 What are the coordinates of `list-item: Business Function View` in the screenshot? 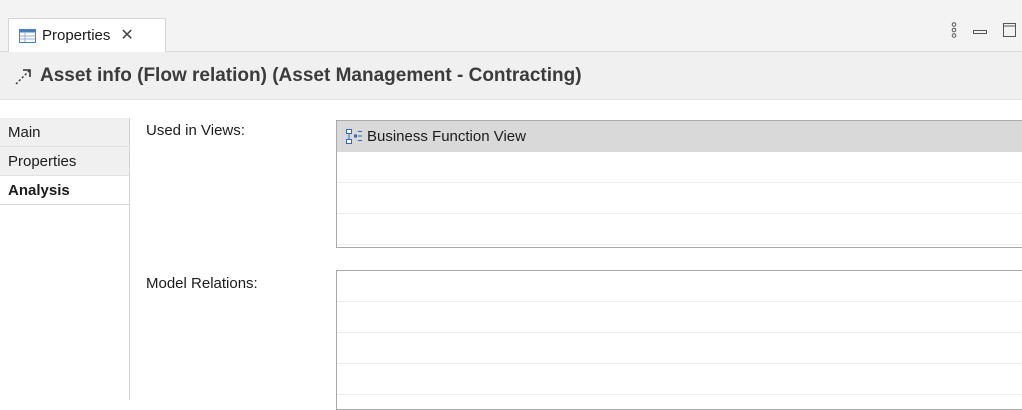 It's located at (679, 136).